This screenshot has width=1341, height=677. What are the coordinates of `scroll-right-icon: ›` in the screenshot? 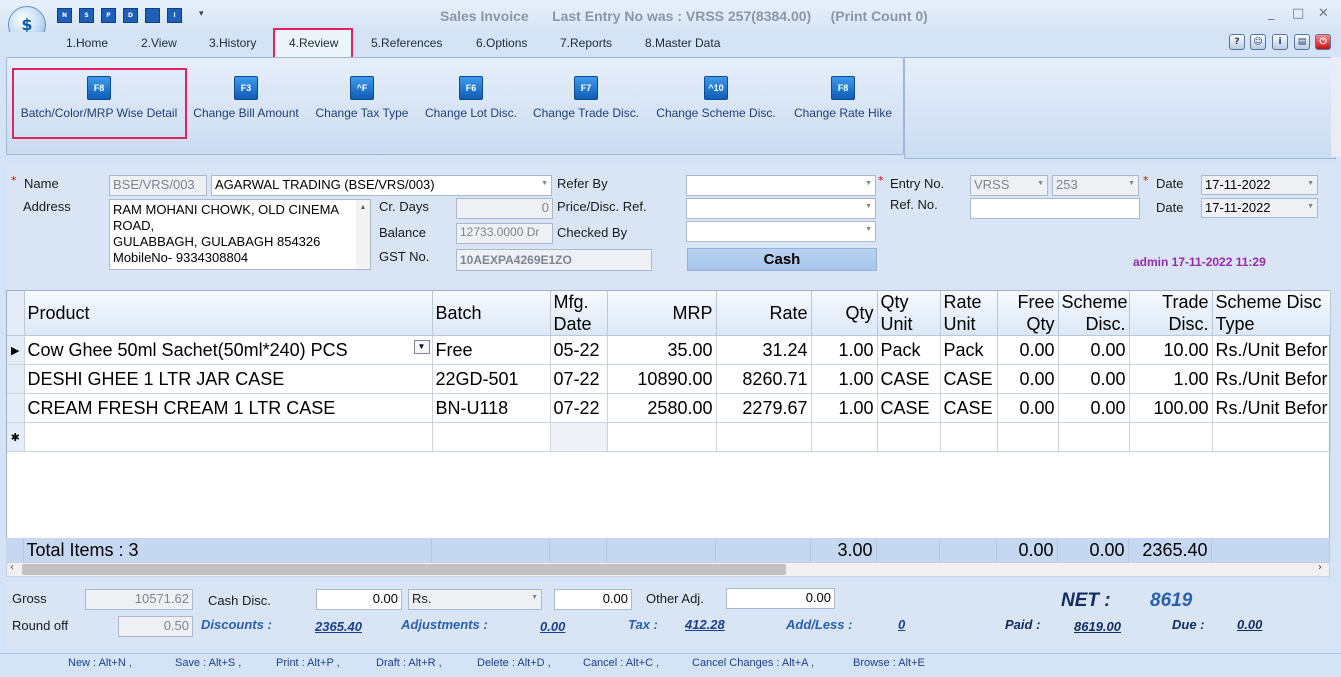 It's located at (1320, 567).